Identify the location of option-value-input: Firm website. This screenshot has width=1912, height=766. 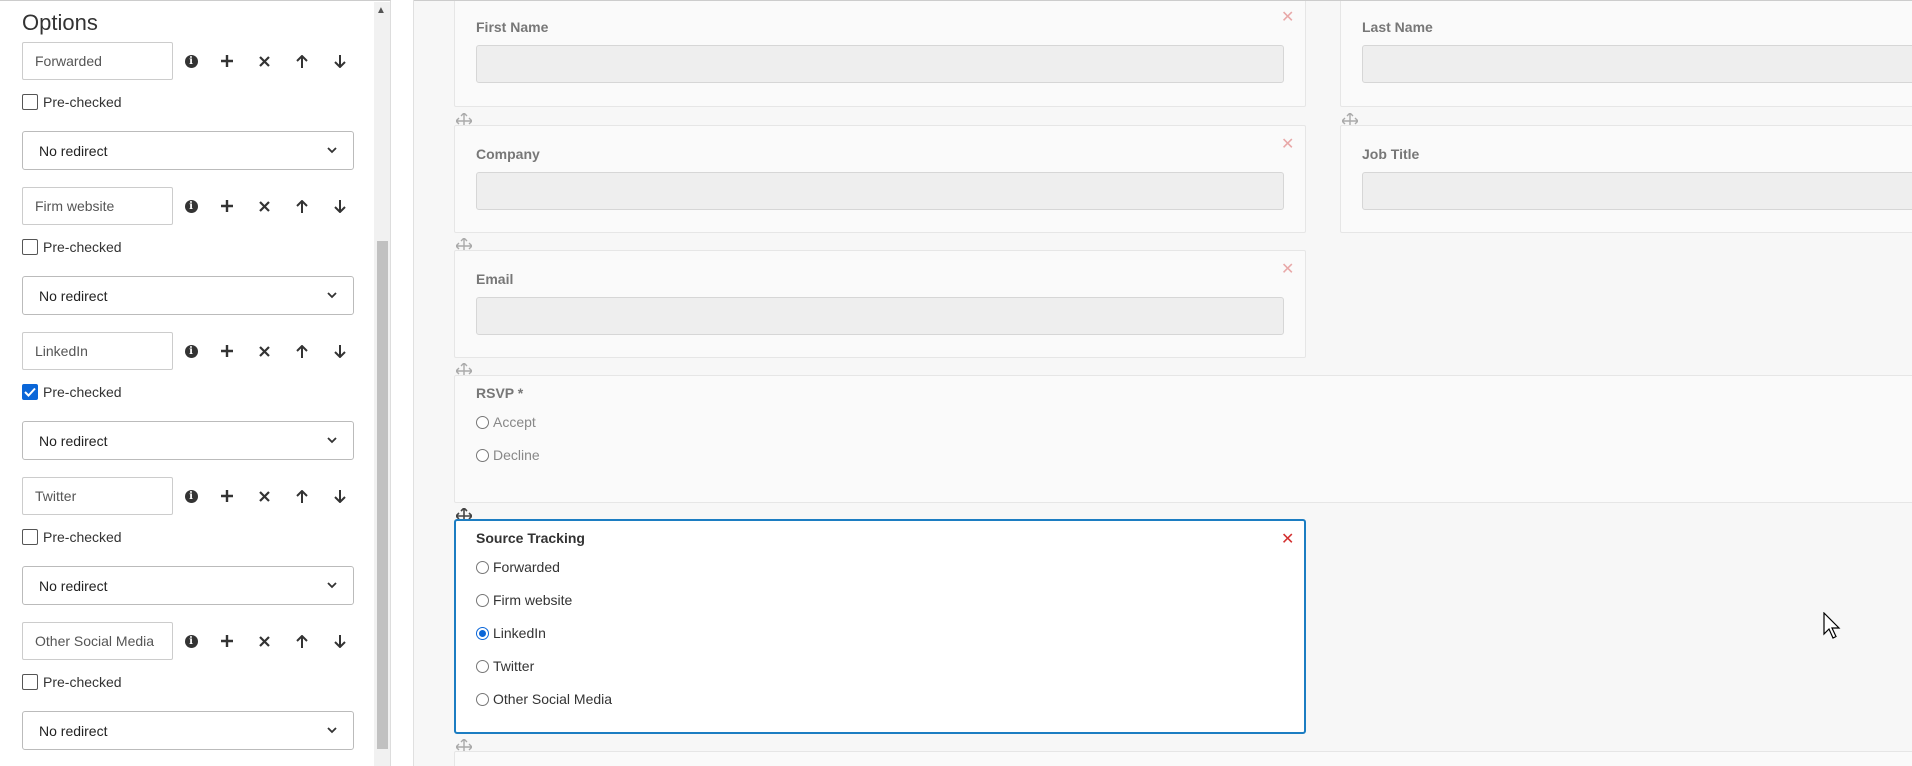
(97, 206).